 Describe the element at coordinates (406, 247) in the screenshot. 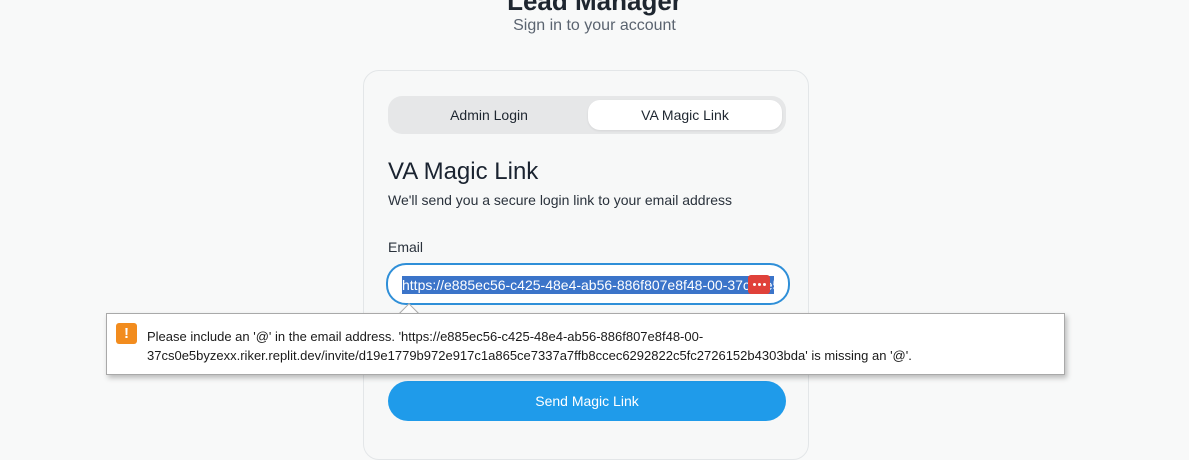

I see `email-label: Email` at that location.